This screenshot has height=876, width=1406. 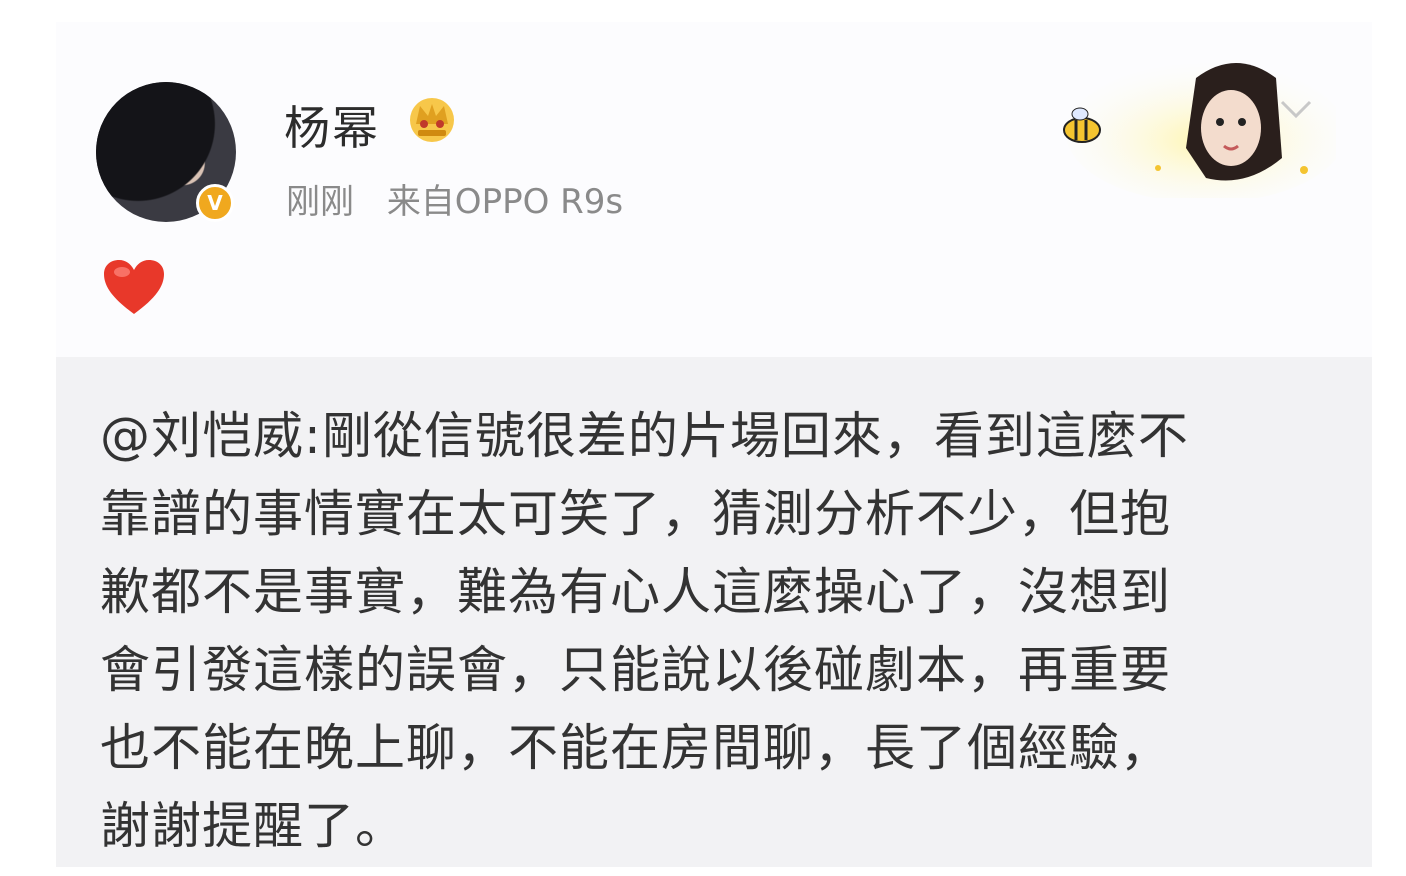 I want to click on post-meta: 刚刚 来自OPPO R9s, so click(x=454, y=198).